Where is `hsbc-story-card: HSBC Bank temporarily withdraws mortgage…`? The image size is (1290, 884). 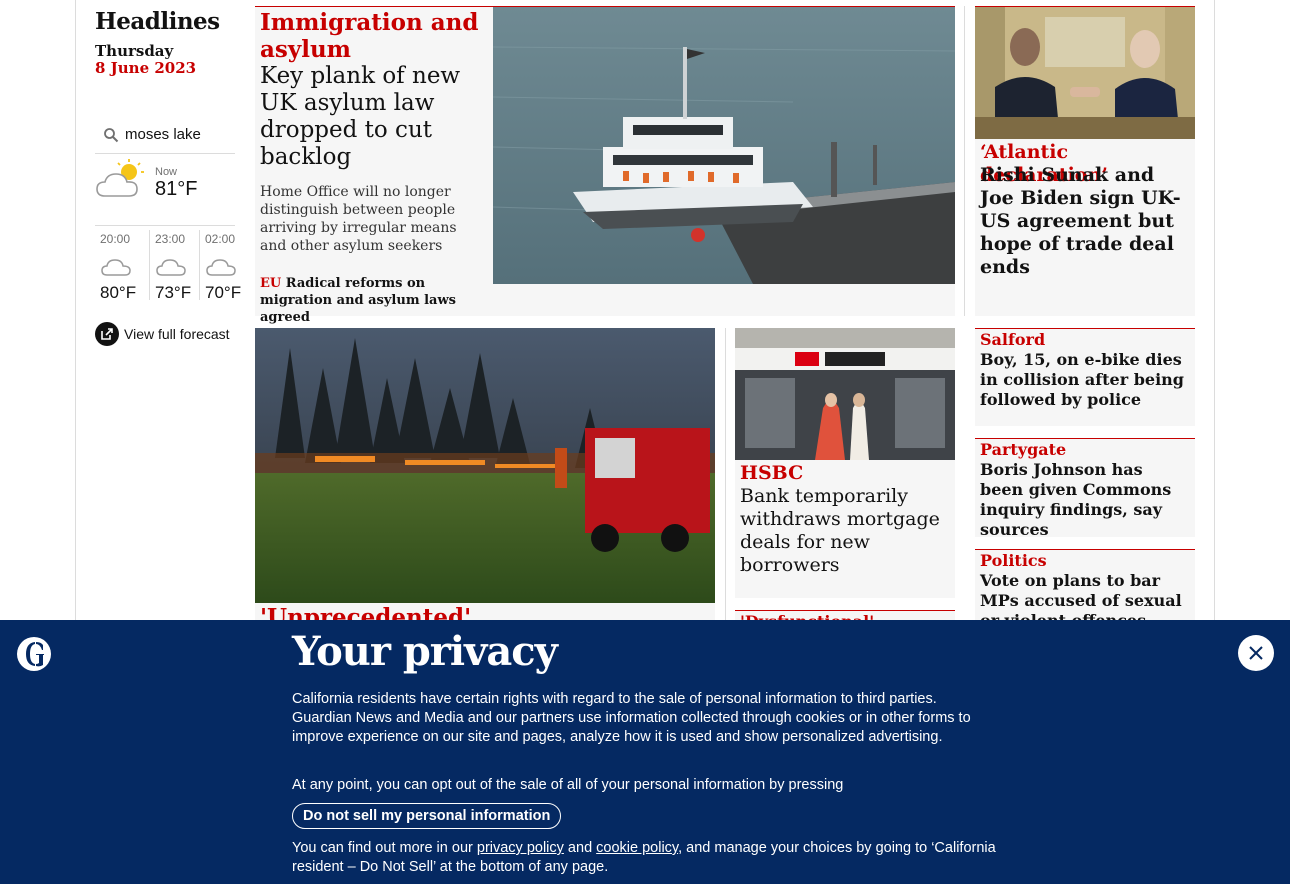
hsbc-story-card: HSBC Bank temporarily withdraws mortgage… is located at coordinates (845, 463).